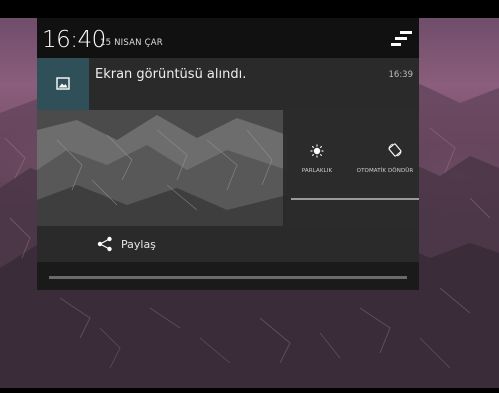  I want to click on image-icon, so click(63, 83).